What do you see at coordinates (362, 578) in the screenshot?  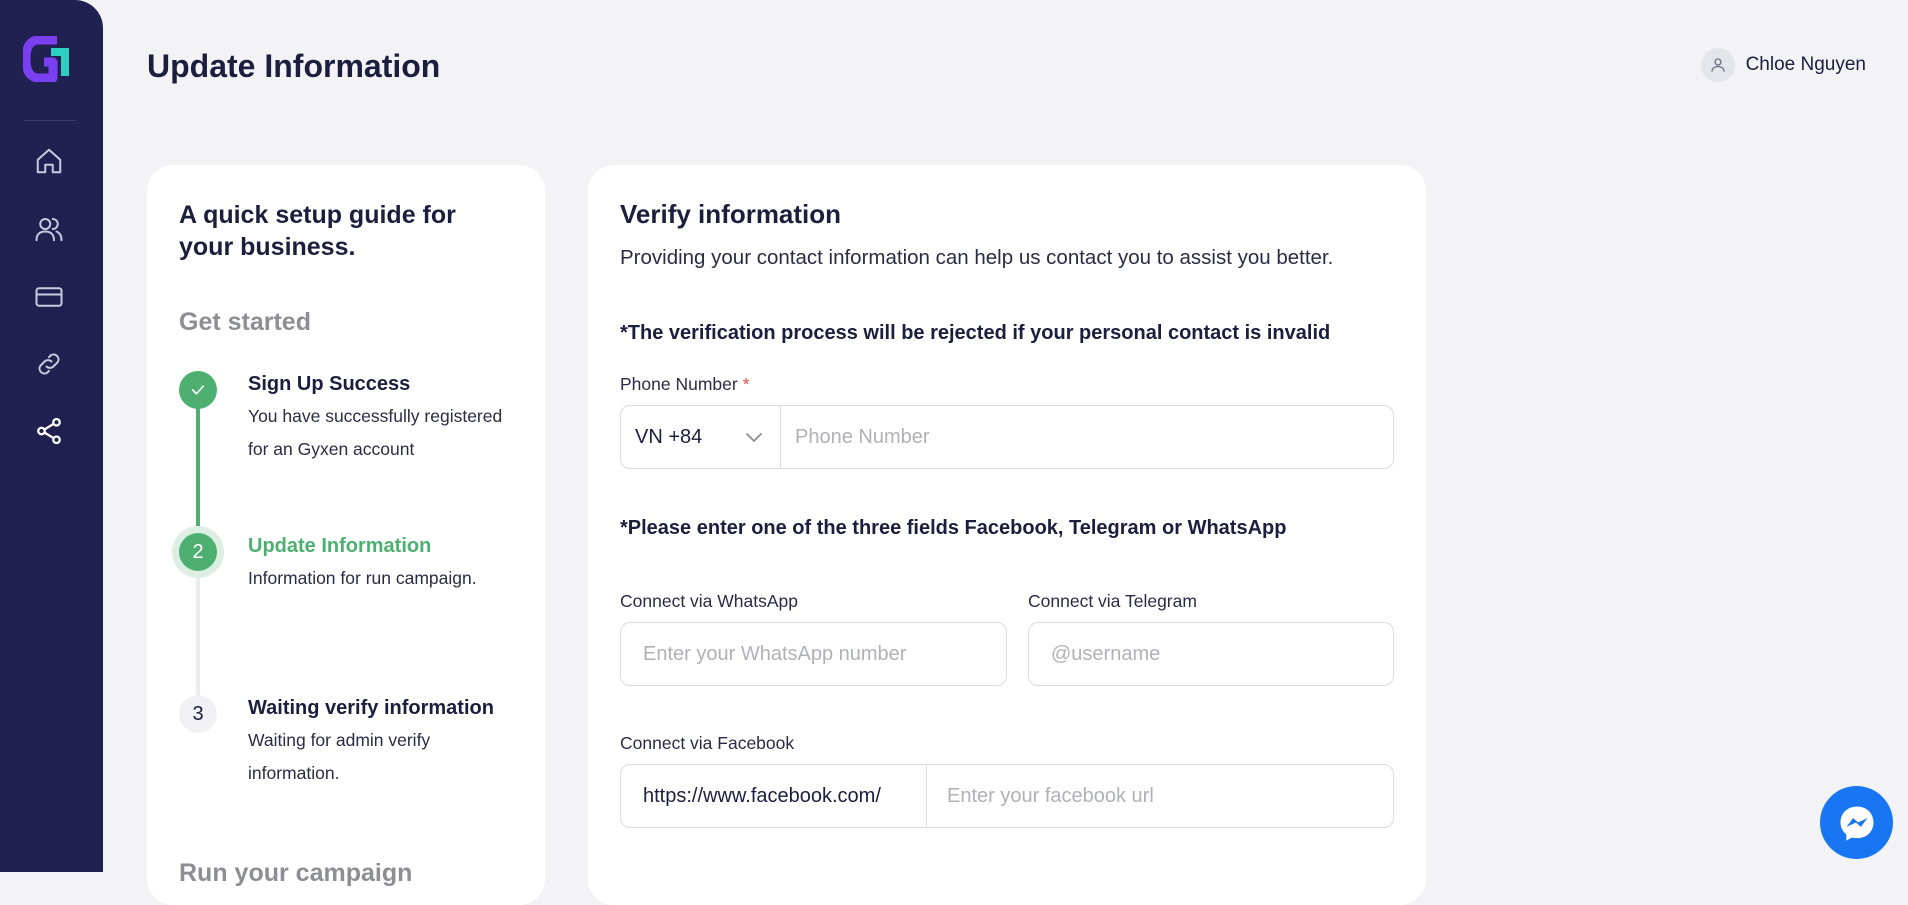 I see `step-2-description: Information for run campaign.` at bounding box center [362, 578].